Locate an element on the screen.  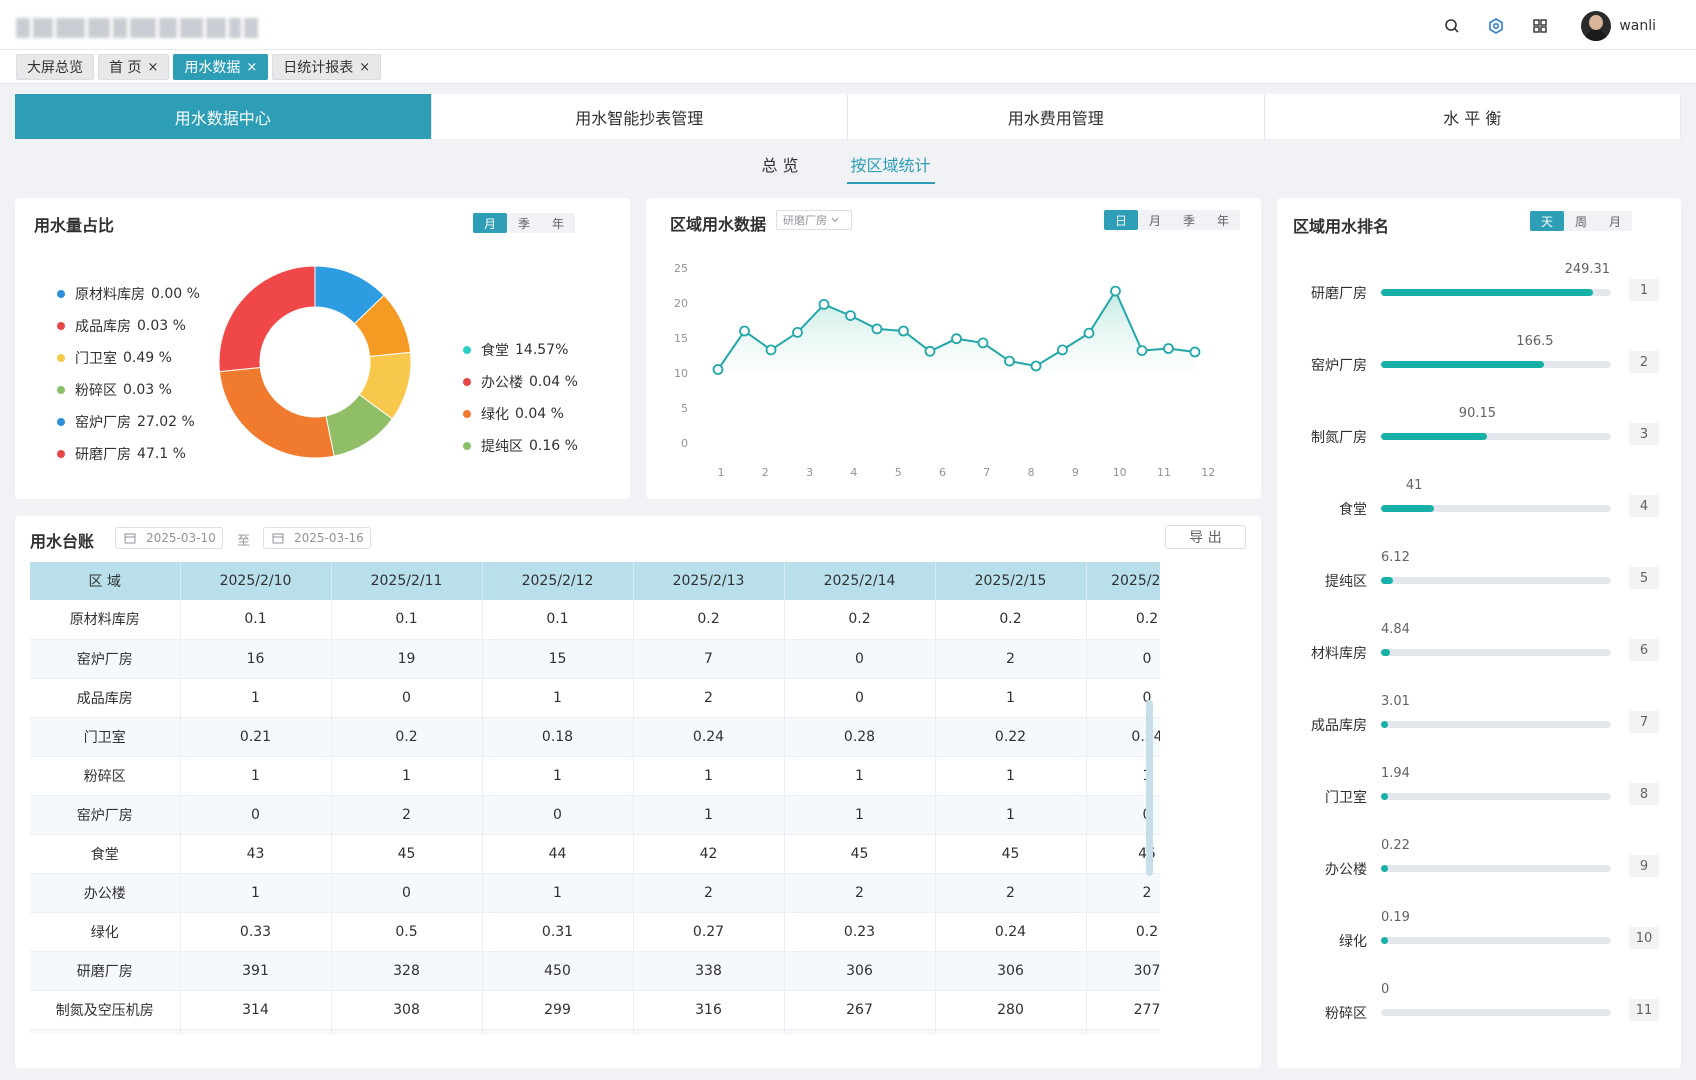
avatar is located at coordinates (1596, 26).